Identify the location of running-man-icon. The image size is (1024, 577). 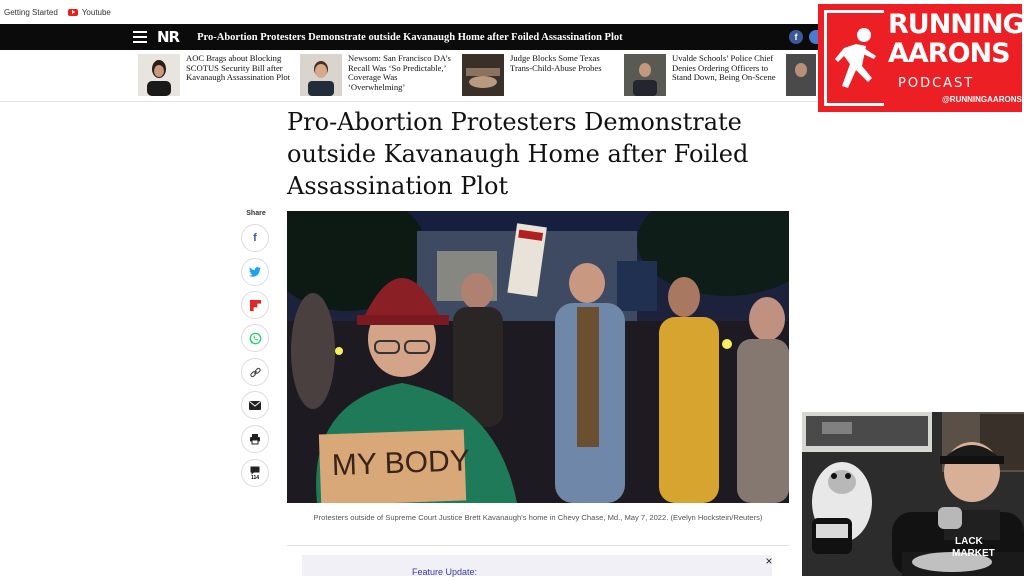
(855, 58).